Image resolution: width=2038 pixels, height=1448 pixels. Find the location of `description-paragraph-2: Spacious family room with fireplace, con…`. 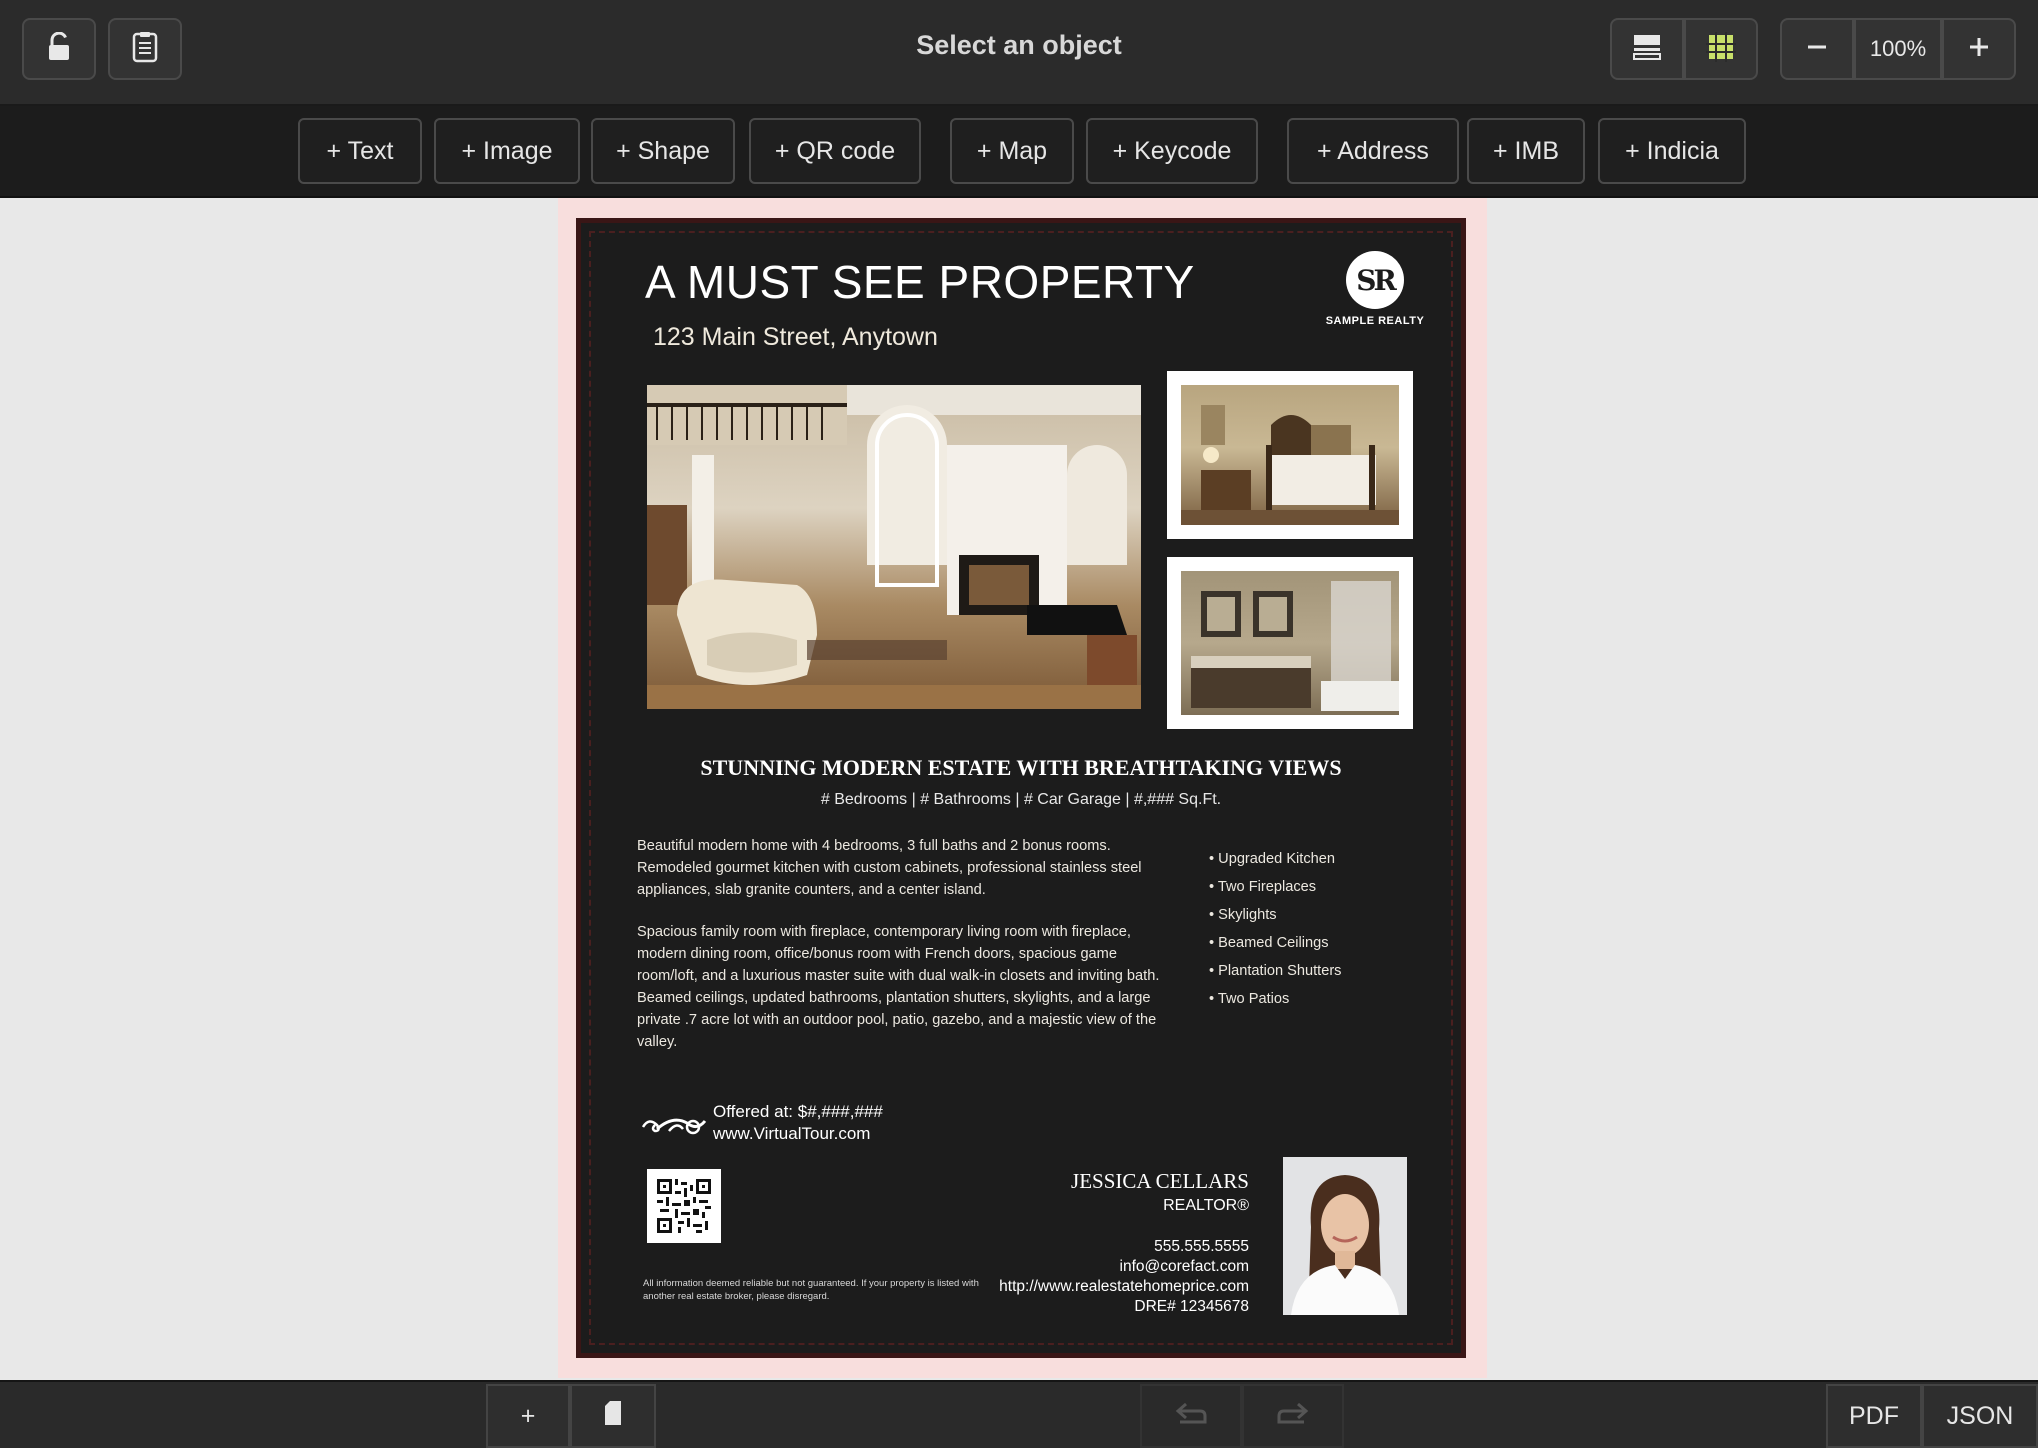

description-paragraph-2: Spacious family room with fireplace, con… is located at coordinates (907, 987).